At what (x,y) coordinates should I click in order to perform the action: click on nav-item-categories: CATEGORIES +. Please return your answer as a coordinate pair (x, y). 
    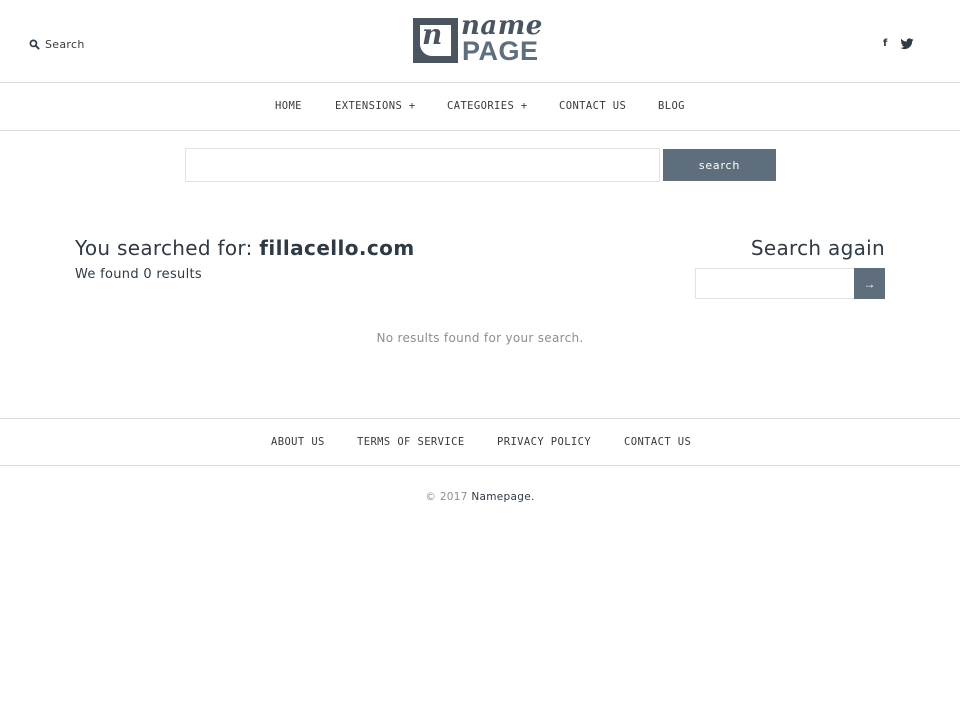
    Looking at the image, I should click on (487, 106).